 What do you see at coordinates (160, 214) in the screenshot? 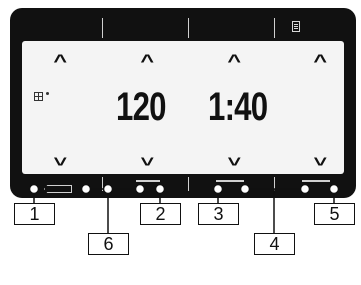
I see `callout-label-2: 2` at bounding box center [160, 214].